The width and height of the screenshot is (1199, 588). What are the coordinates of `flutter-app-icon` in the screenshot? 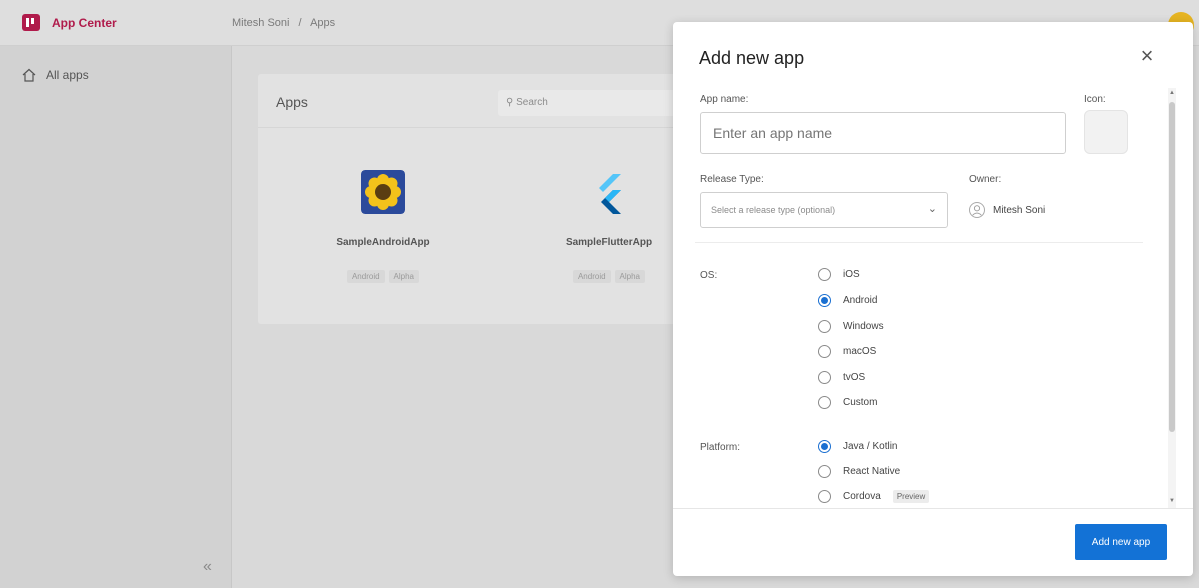 It's located at (610, 194).